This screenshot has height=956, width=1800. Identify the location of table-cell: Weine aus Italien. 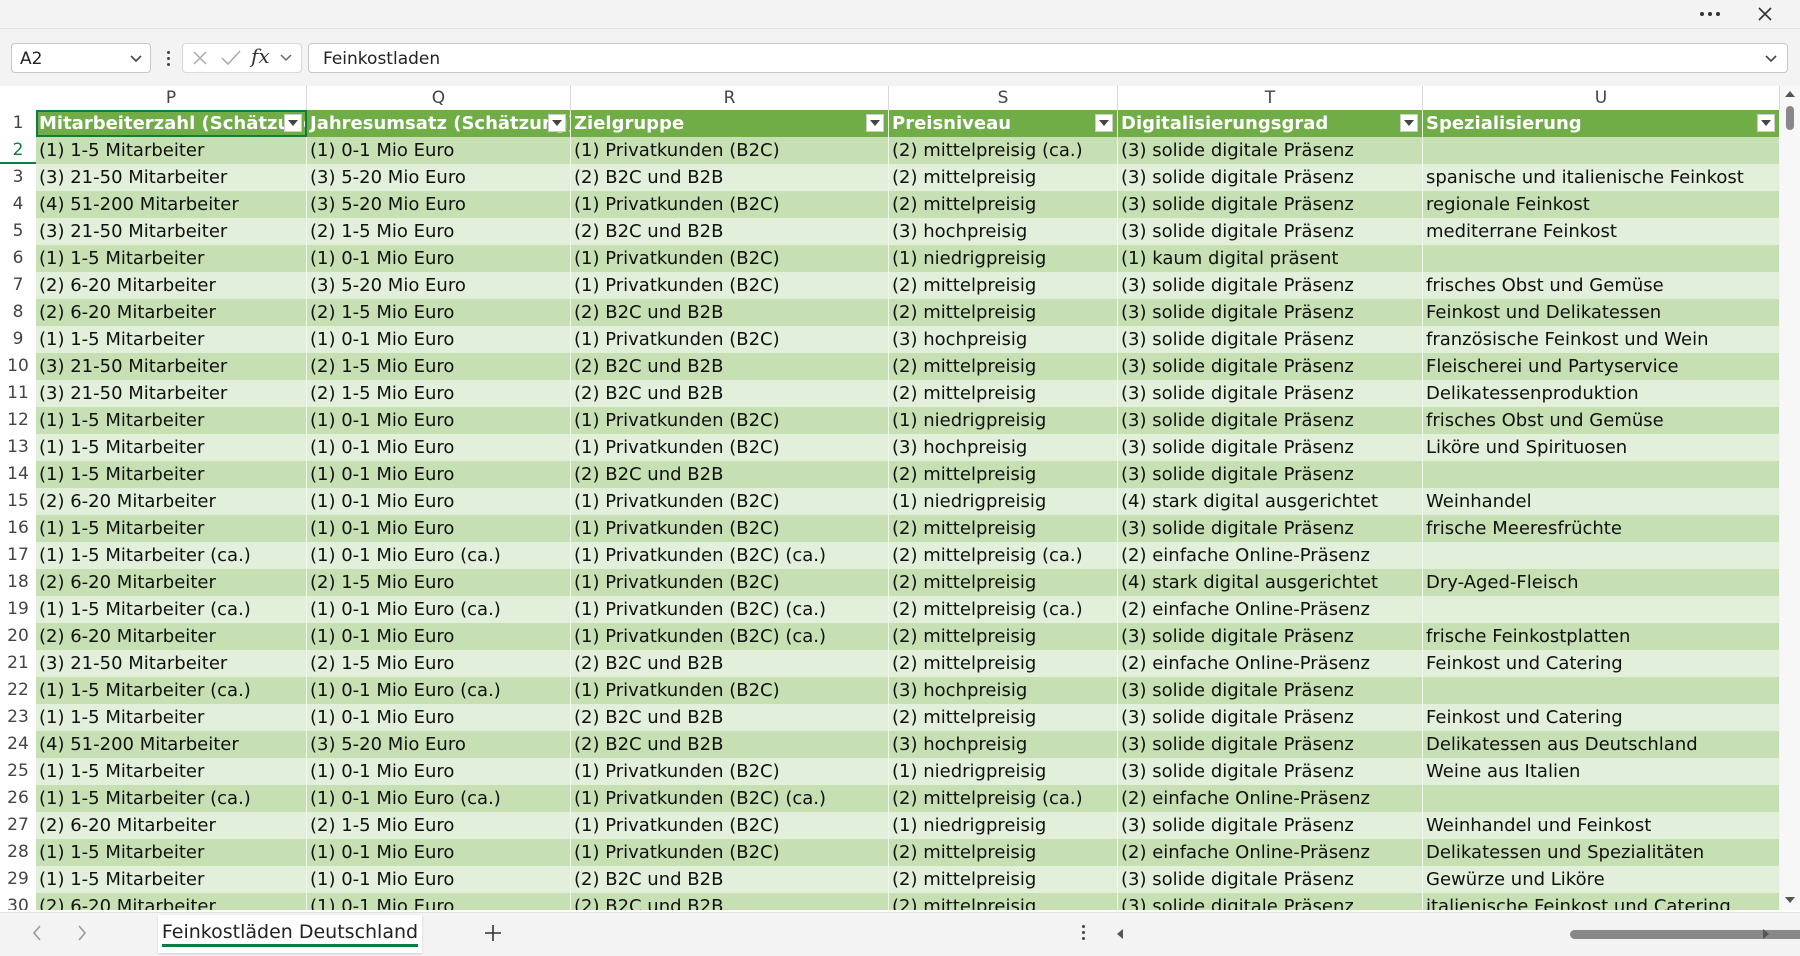
(1601, 771).